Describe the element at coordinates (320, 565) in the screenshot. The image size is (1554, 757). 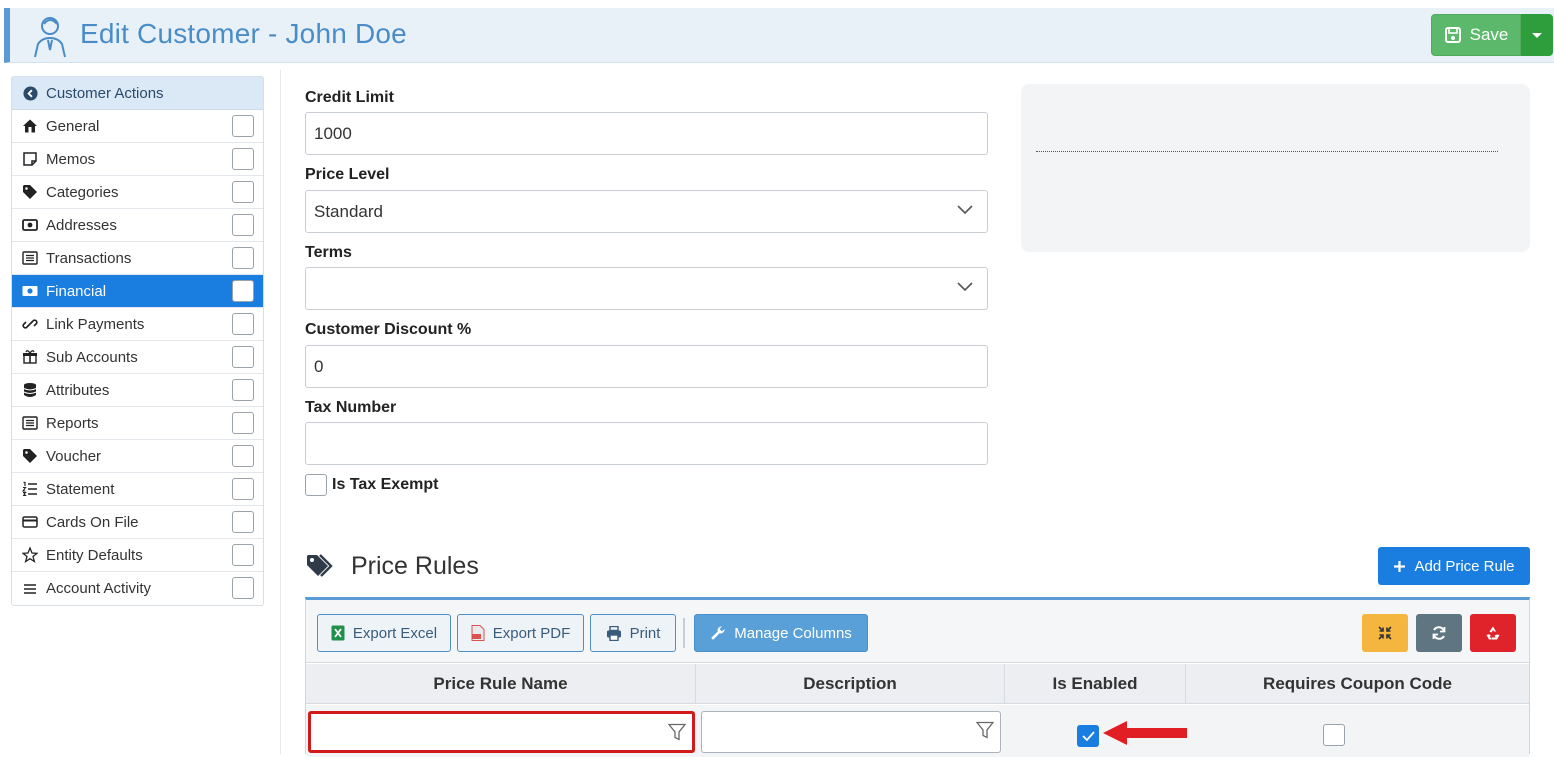
I see `tags-icon` at that location.